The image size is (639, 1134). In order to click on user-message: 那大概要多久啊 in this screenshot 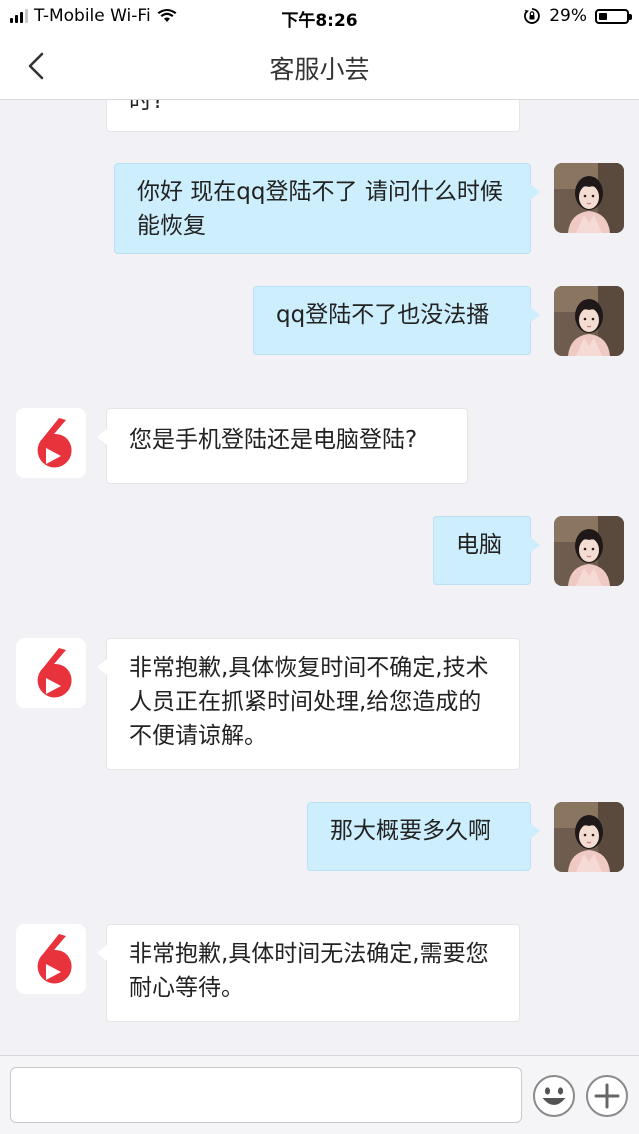, I will do `click(423, 836)`.